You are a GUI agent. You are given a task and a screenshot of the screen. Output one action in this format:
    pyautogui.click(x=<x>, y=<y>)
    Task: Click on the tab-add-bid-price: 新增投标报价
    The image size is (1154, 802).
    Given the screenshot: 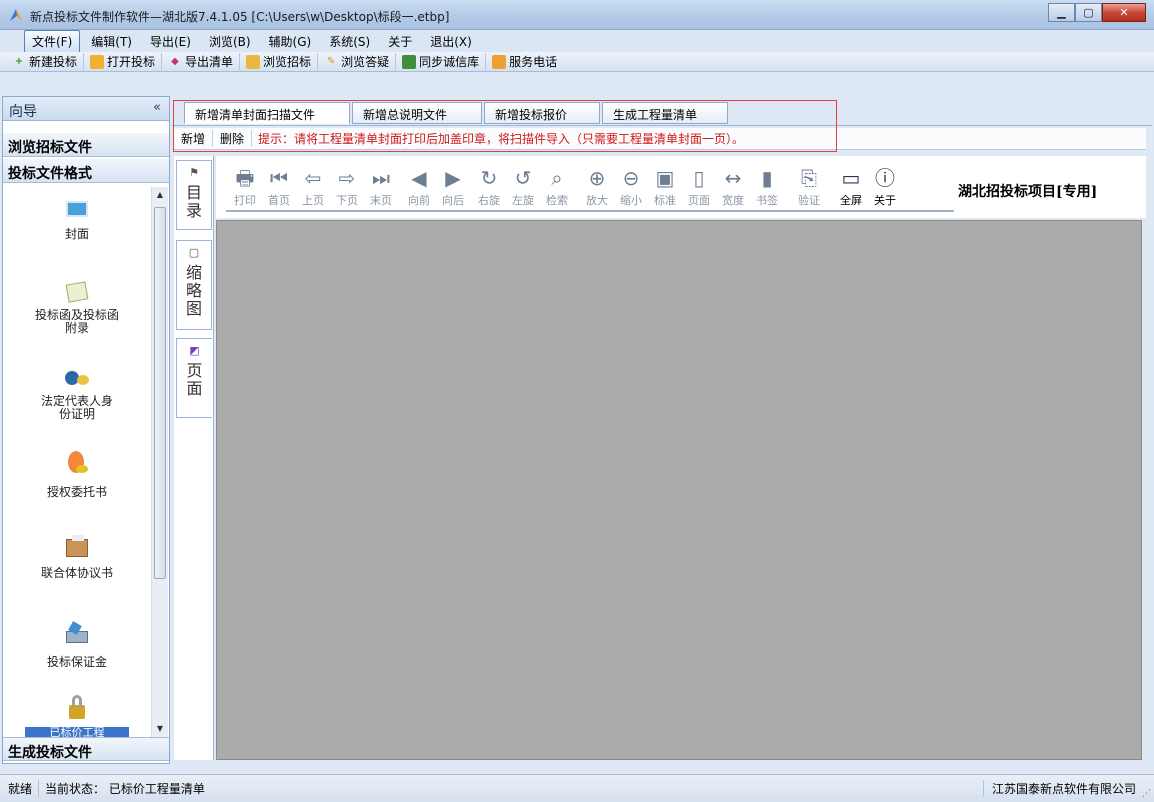 What is the action you would take?
    pyautogui.click(x=542, y=113)
    